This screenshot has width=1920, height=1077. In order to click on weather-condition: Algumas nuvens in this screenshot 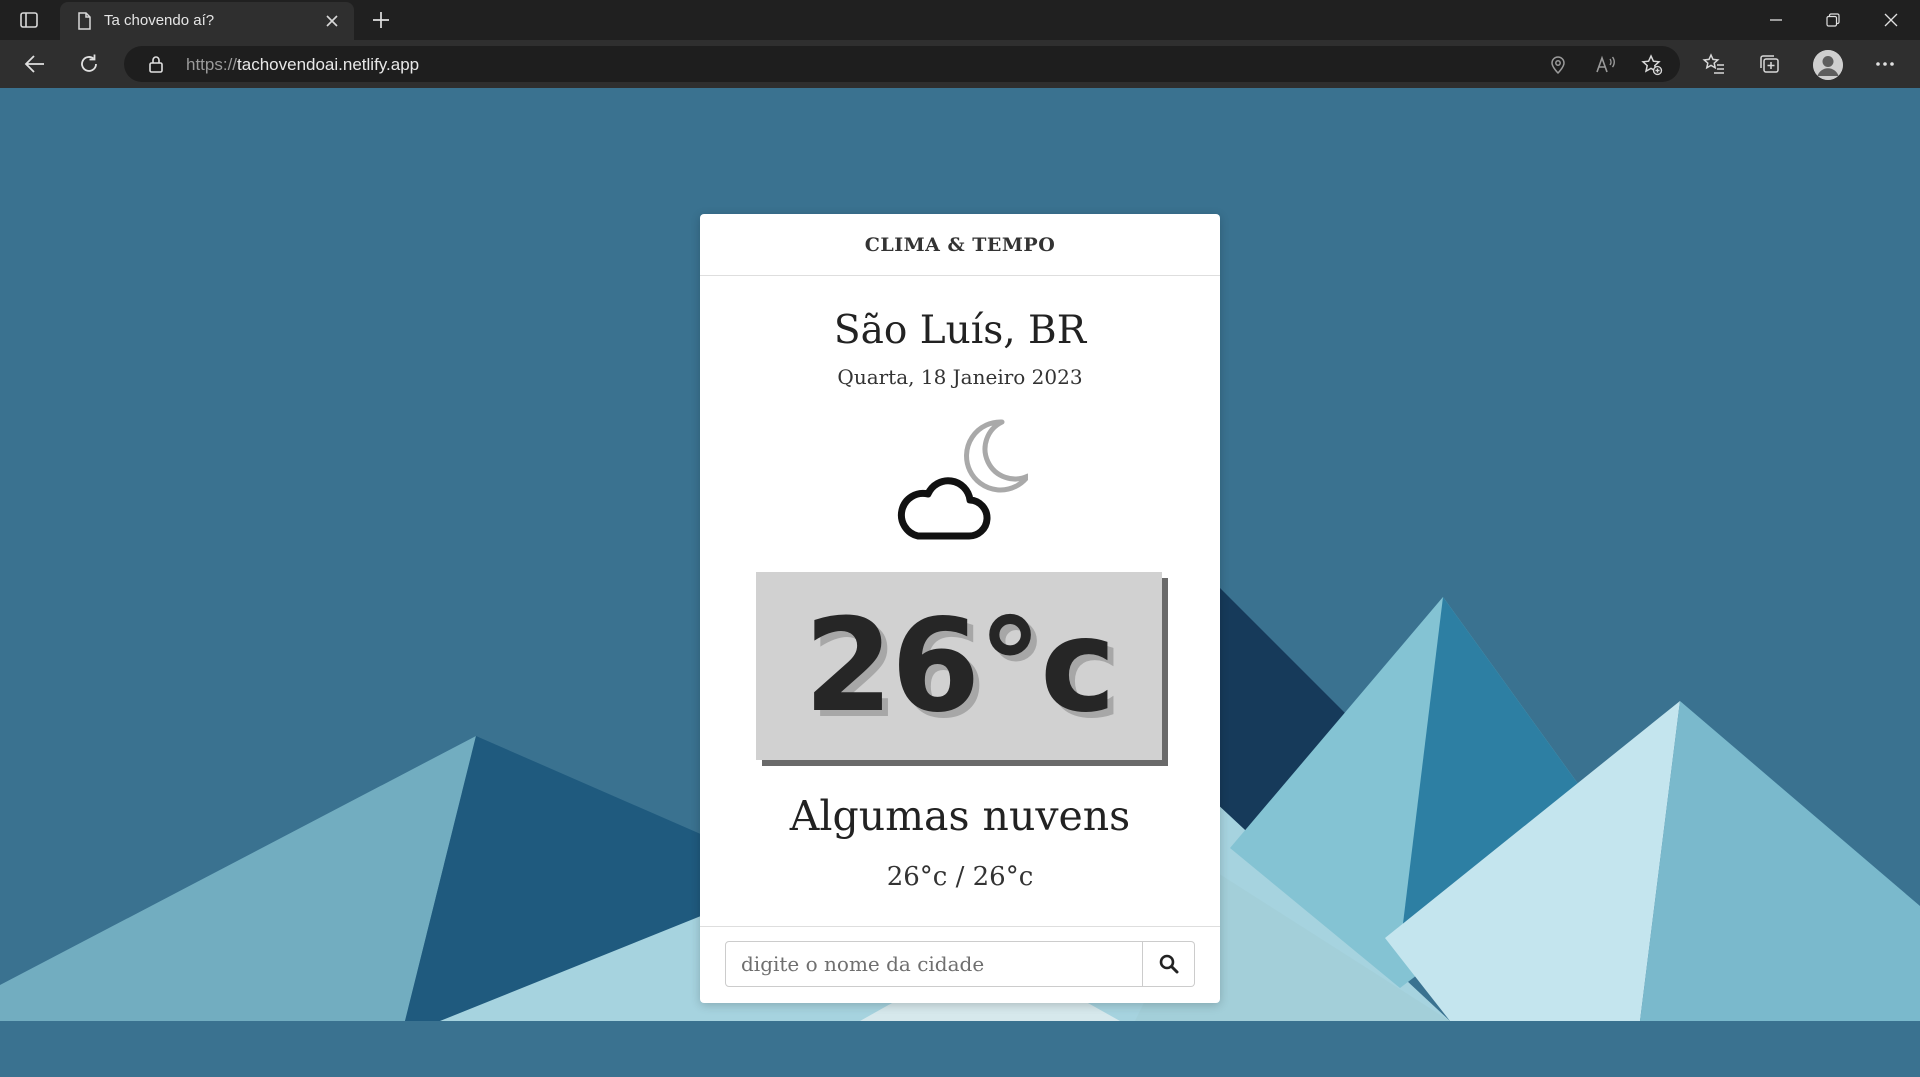, I will do `click(960, 816)`.